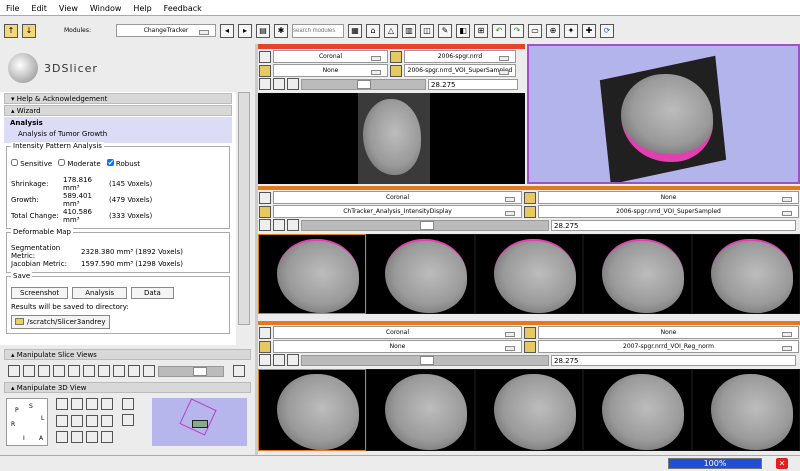 The image size is (800, 471). What do you see at coordinates (118, 110) in the screenshot?
I see `wizard-section-header: ▴ Wizard` at bounding box center [118, 110].